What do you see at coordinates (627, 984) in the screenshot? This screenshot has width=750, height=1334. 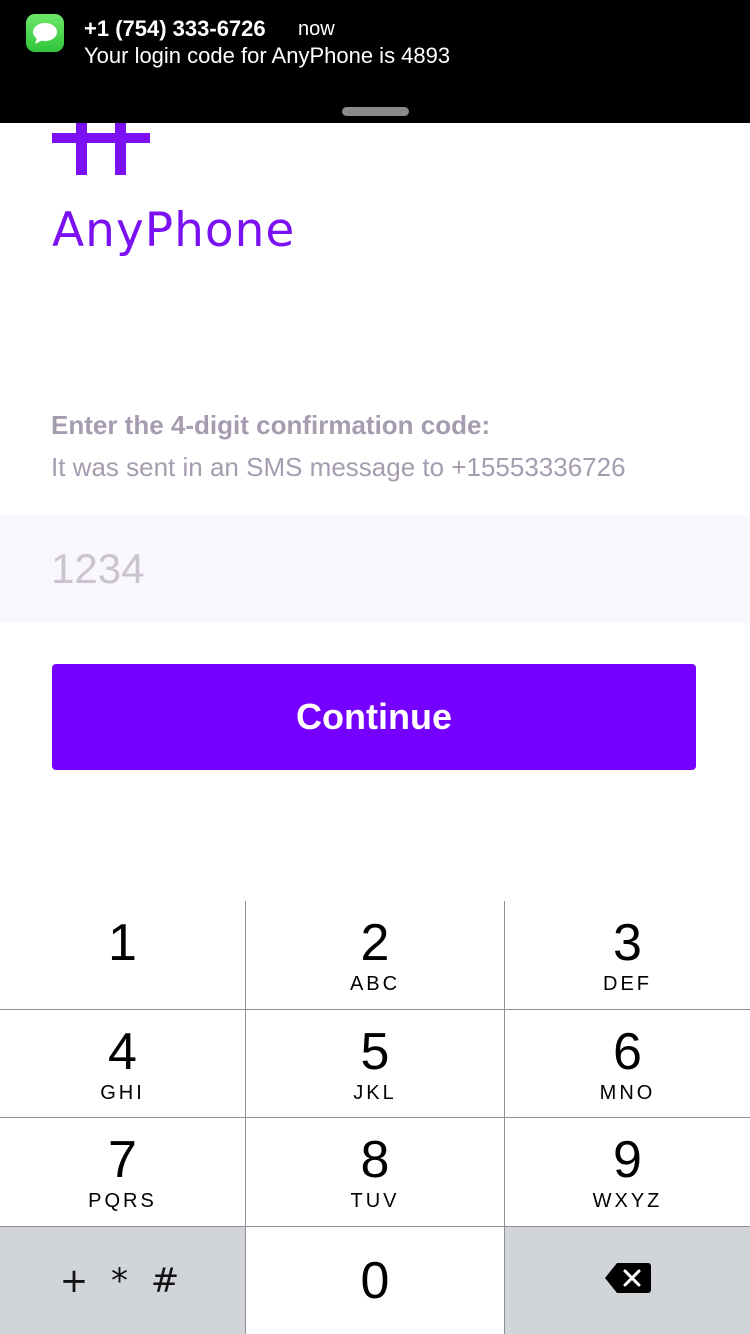 I see `key-letters: DEF` at bounding box center [627, 984].